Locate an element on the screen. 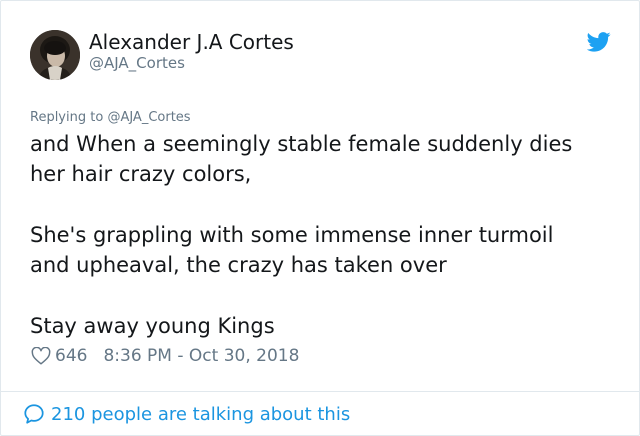  tweet-text-line-4: and upheaval, the crazy has taken over is located at coordinates (238, 265).